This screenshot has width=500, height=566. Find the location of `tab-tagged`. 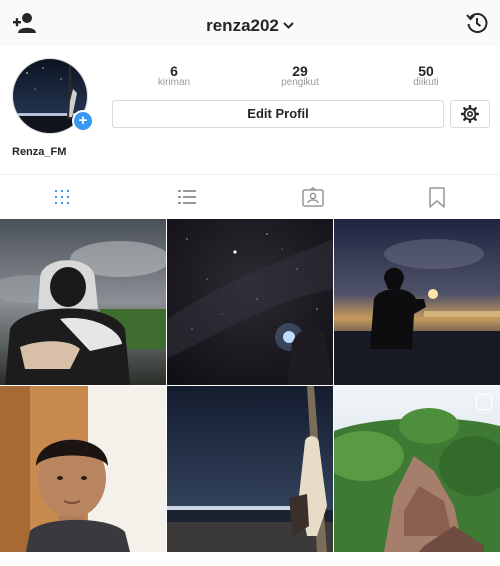

tab-tagged is located at coordinates (312, 197).